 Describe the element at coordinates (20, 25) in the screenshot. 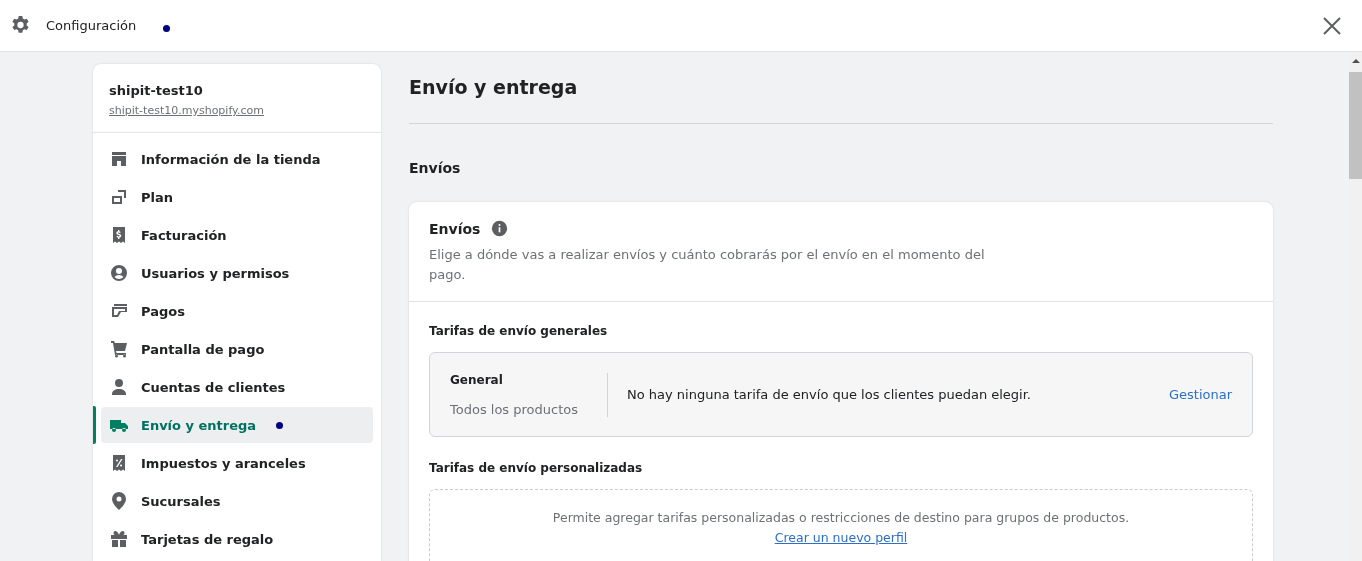

I see `settings-icon` at that location.